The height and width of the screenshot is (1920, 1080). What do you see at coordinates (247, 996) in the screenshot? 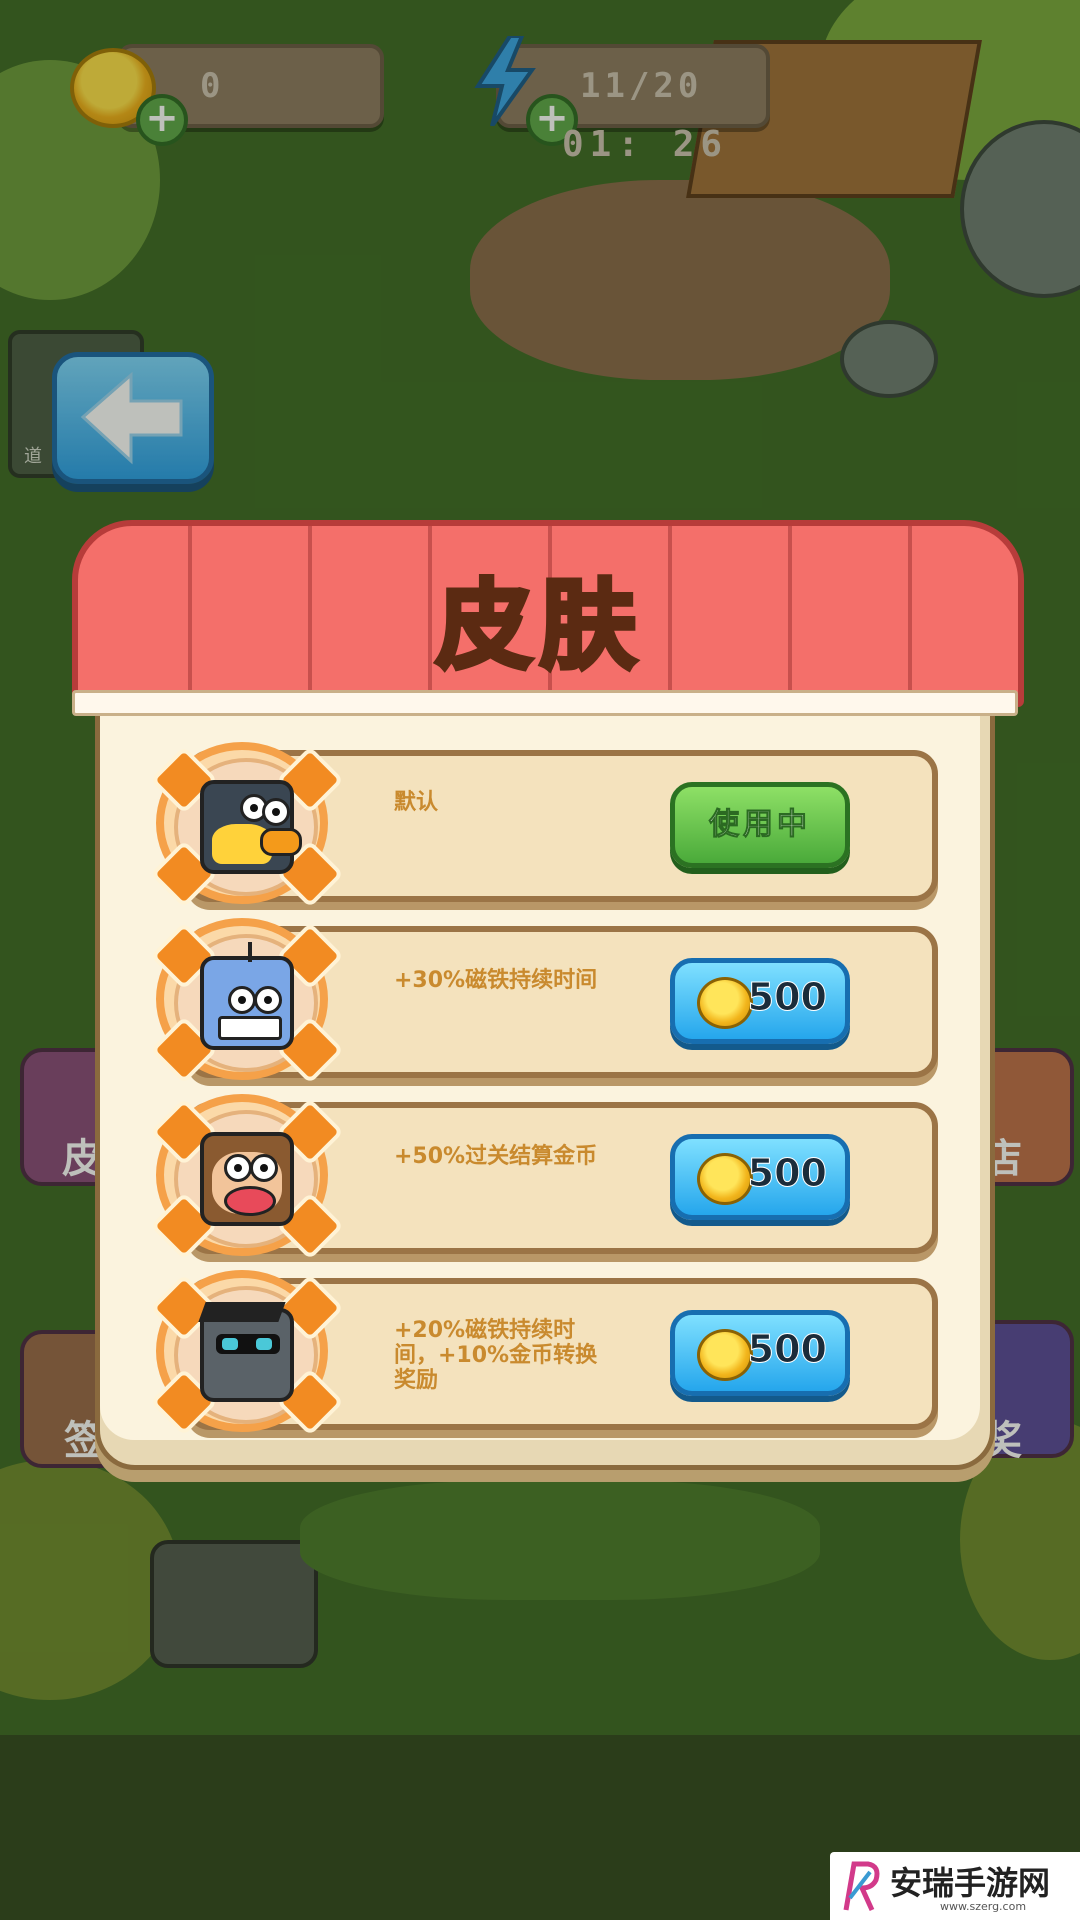
I see `shark-icon` at bounding box center [247, 996].